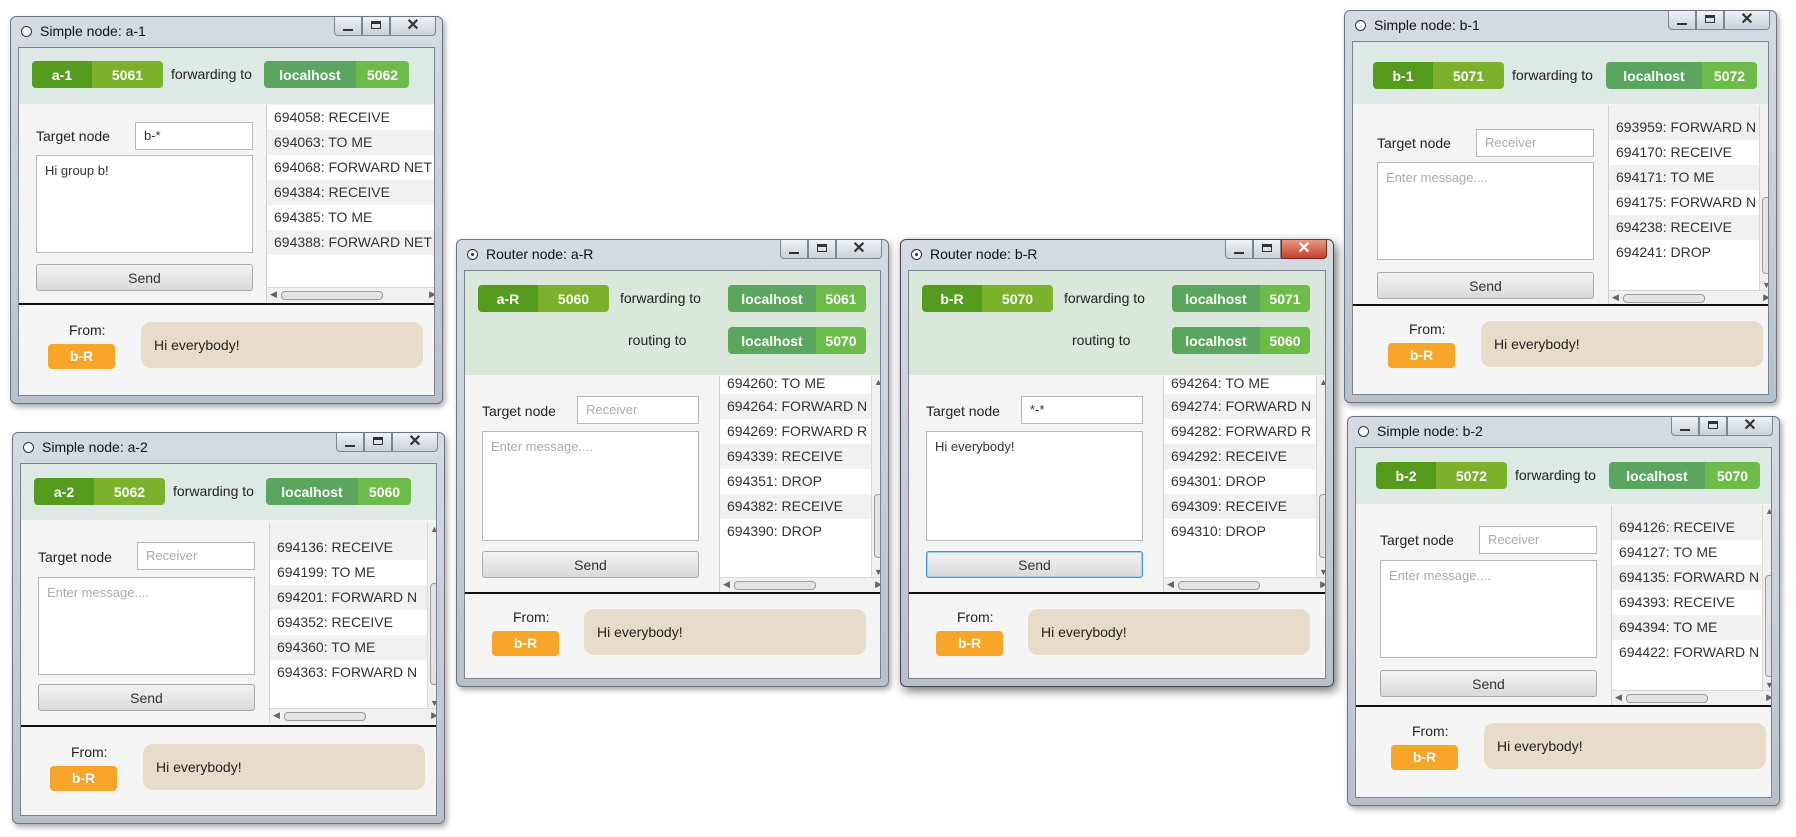  Describe the element at coordinates (226, 32) in the screenshot. I see `title-bar: Simple node: a-1 ✕` at that location.